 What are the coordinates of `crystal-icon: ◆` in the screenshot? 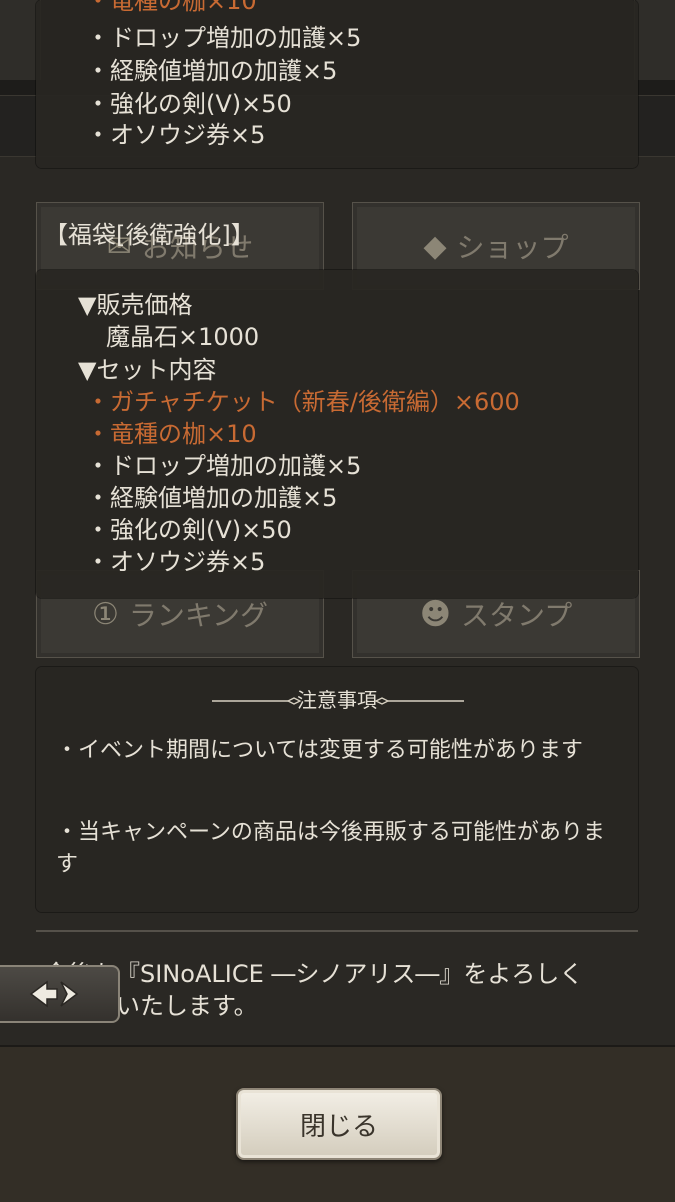 It's located at (435, 246).